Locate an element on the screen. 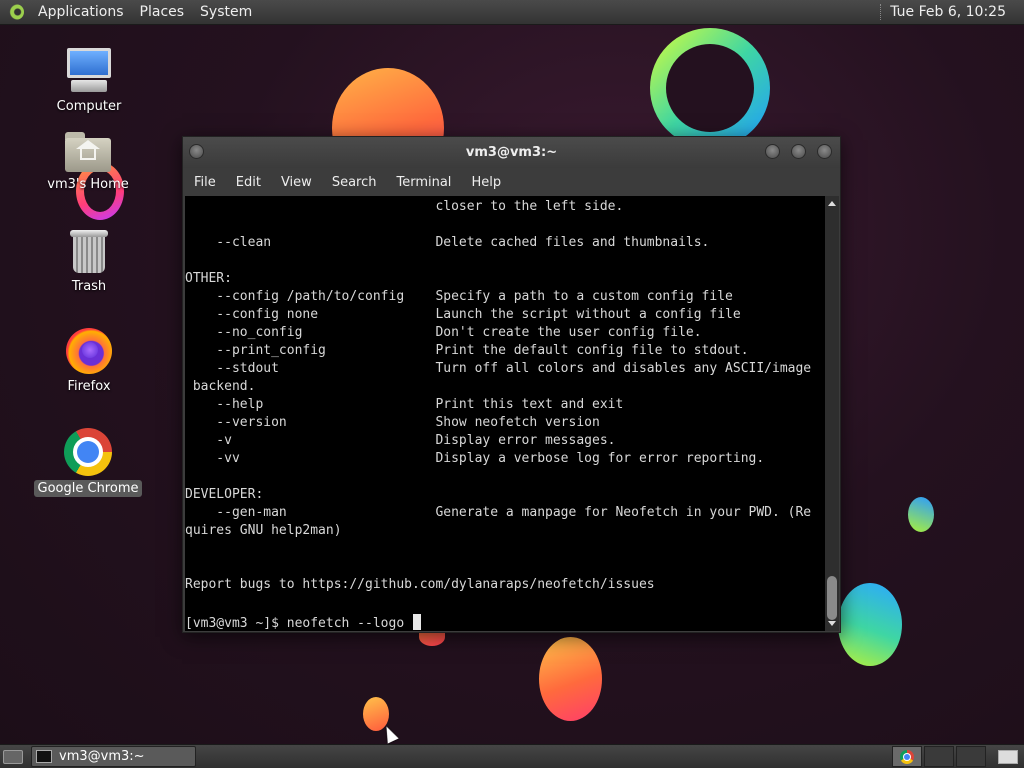 The width and height of the screenshot is (1024, 768). computer-icon is located at coordinates (89, 70).